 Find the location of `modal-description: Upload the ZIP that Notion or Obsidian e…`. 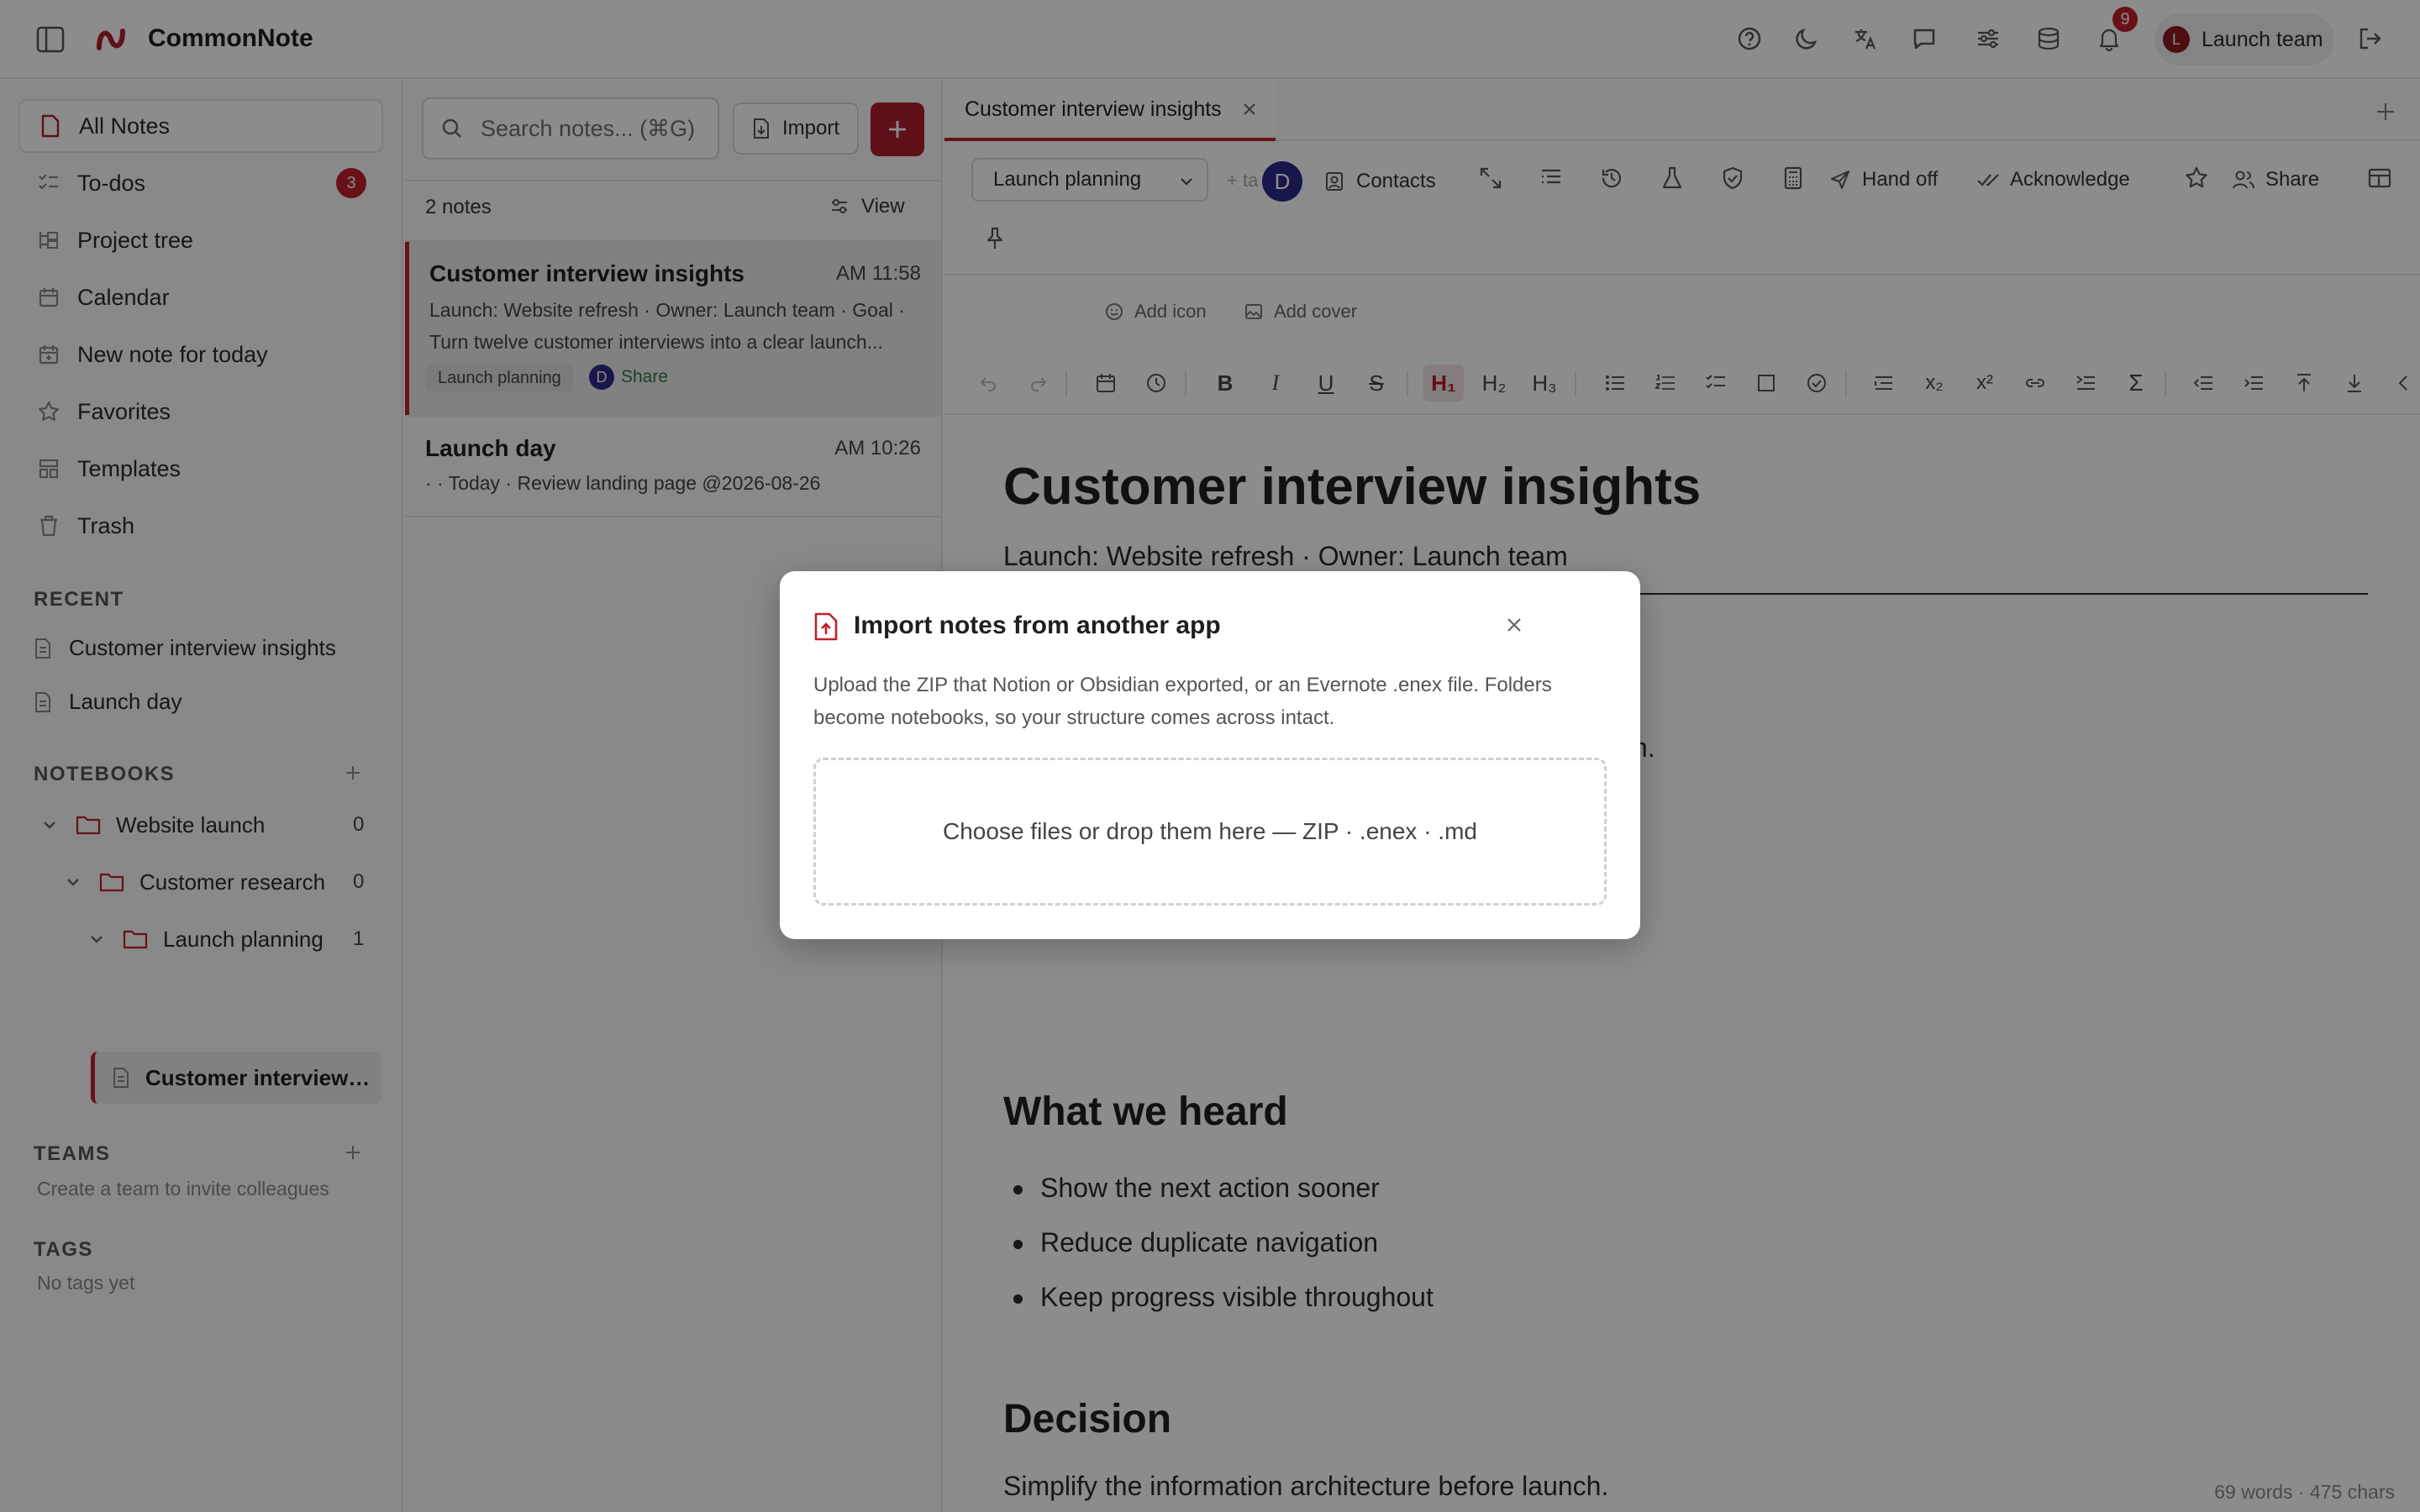

modal-description: Upload the ZIP that Notion or Obsidian e… is located at coordinates (1182, 701).